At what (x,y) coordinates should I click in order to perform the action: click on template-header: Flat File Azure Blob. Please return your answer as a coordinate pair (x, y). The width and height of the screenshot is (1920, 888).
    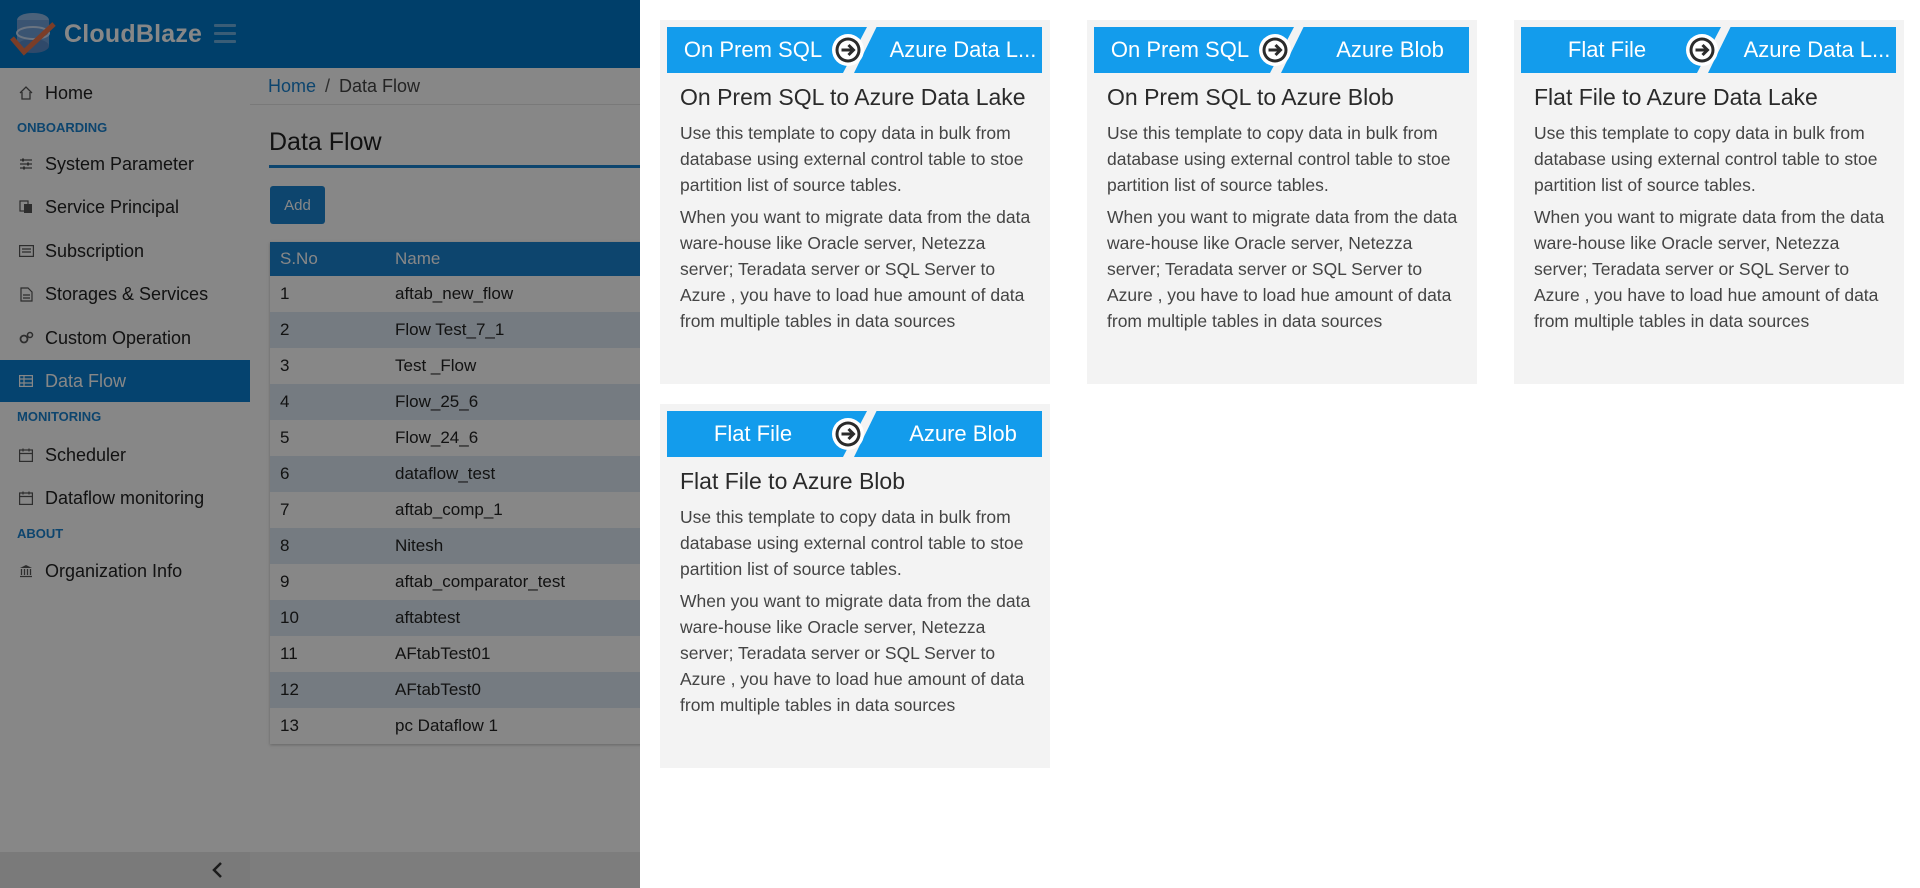
    Looking at the image, I should click on (854, 434).